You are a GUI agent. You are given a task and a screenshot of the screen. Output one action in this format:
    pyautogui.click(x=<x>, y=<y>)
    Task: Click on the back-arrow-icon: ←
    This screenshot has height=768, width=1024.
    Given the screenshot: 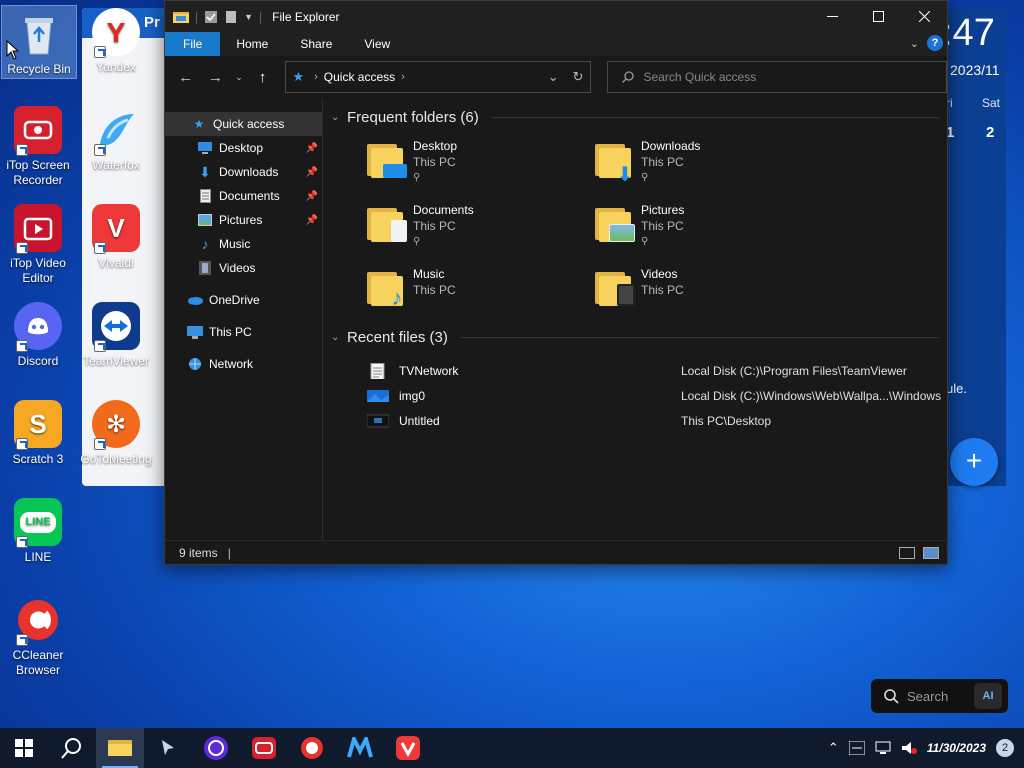 What is the action you would take?
    pyautogui.click(x=186, y=77)
    